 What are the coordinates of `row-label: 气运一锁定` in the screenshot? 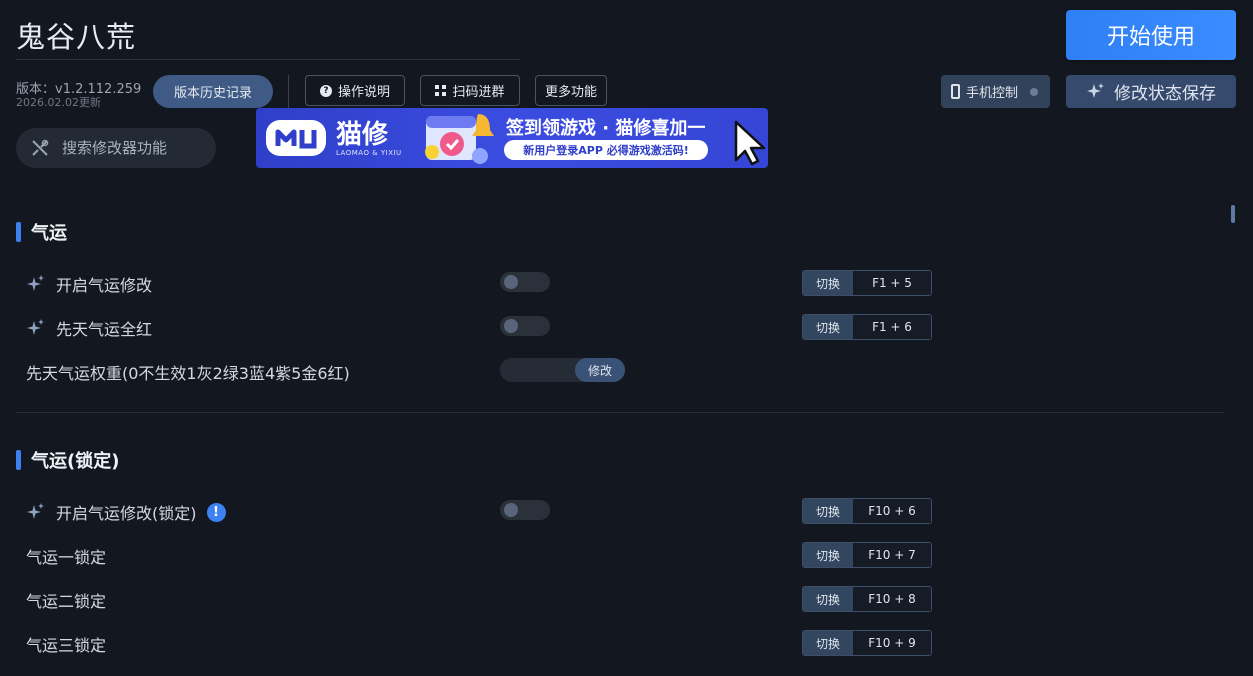 It's located at (66, 556).